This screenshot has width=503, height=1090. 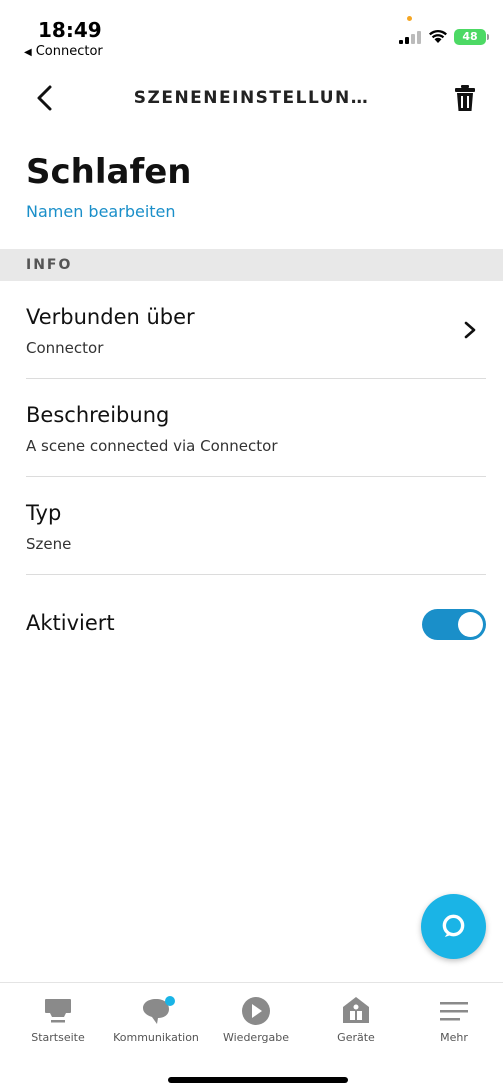 What do you see at coordinates (465, 98) in the screenshot?
I see `trash-icon` at bounding box center [465, 98].